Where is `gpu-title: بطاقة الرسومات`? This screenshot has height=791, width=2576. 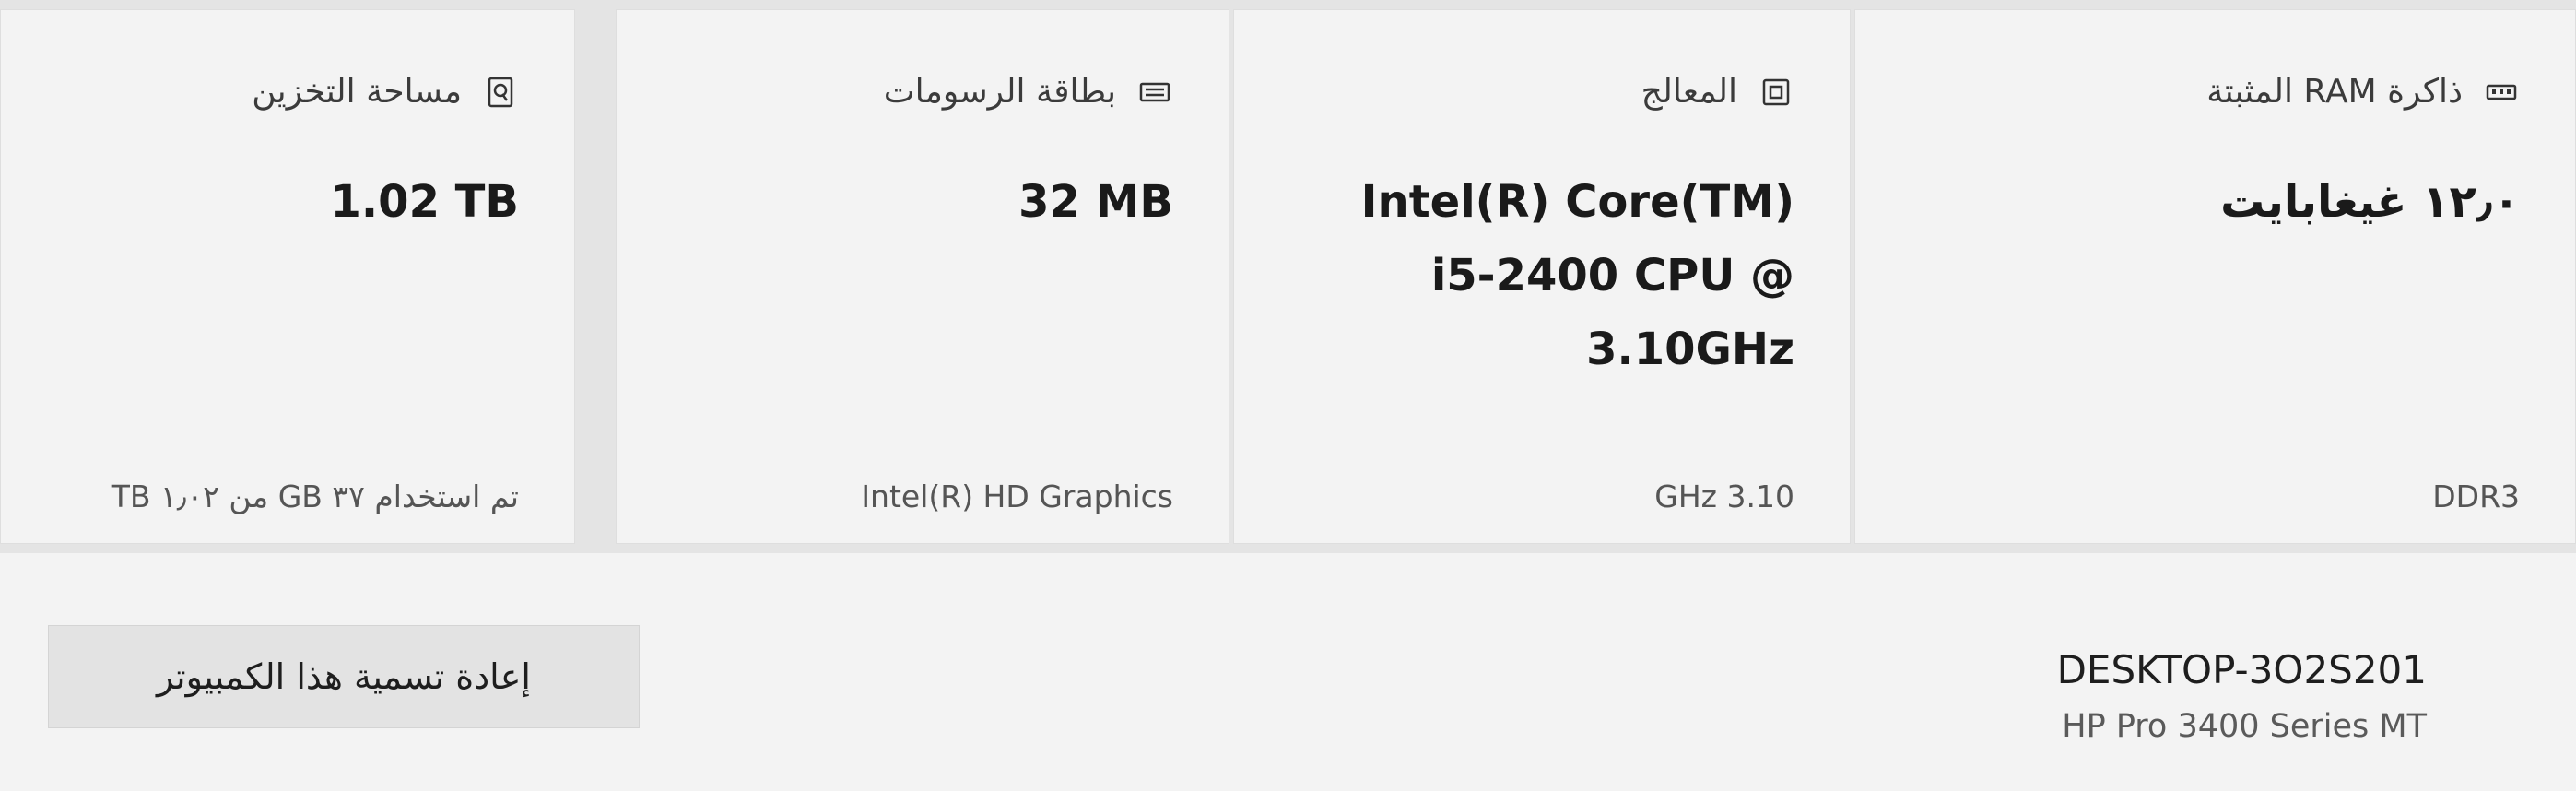
gpu-title: بطاقة الرسومات is located at coordinates (1000, 92).